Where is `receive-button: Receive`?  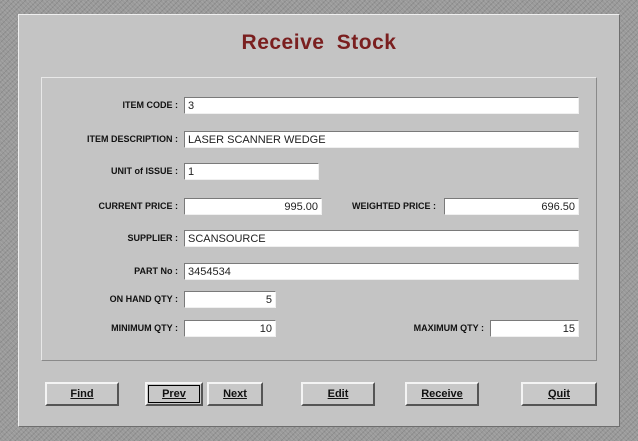 receive-button: Receive is located at coordinates (442, 394).